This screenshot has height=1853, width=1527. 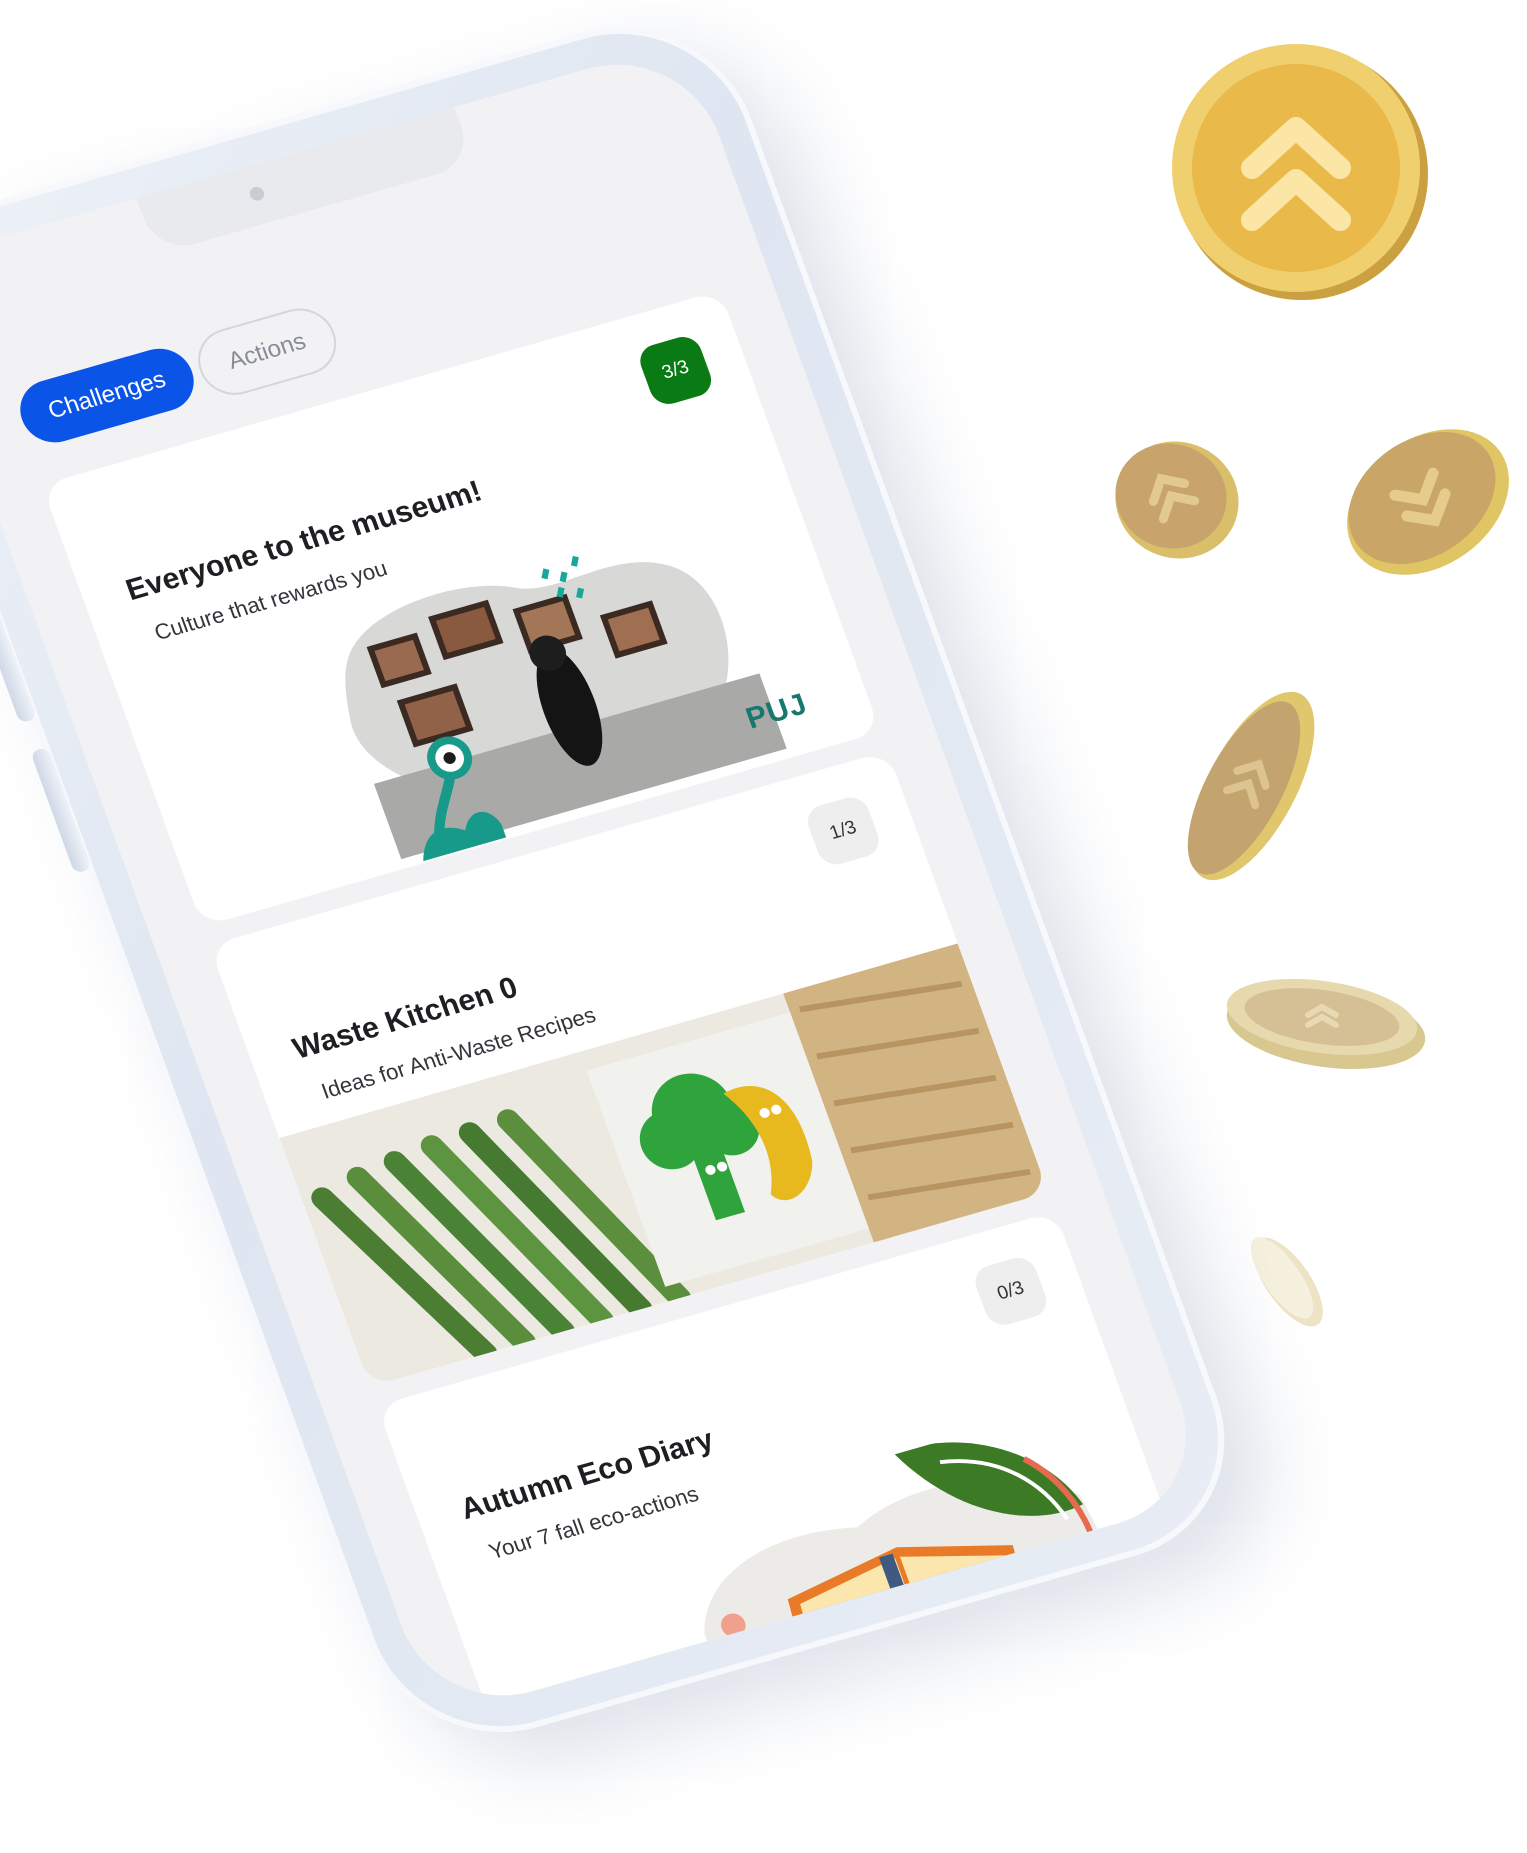 What do you see at coordinates (1300, 172) in the screenshot?
I see `coin-large-front` at bounding box center [1300, 172].